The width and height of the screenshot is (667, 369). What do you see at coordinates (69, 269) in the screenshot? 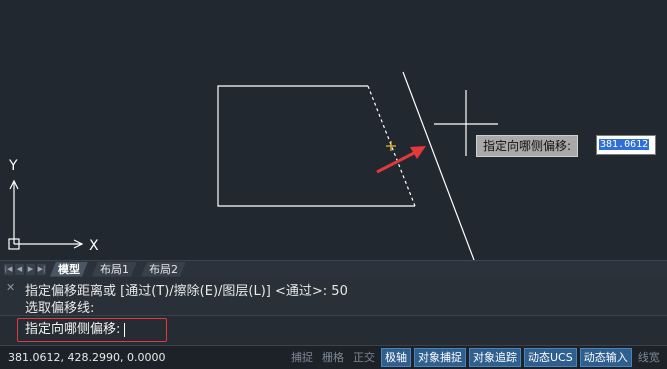
I see `tab-model: 模型` at bounding box center [69, 269].